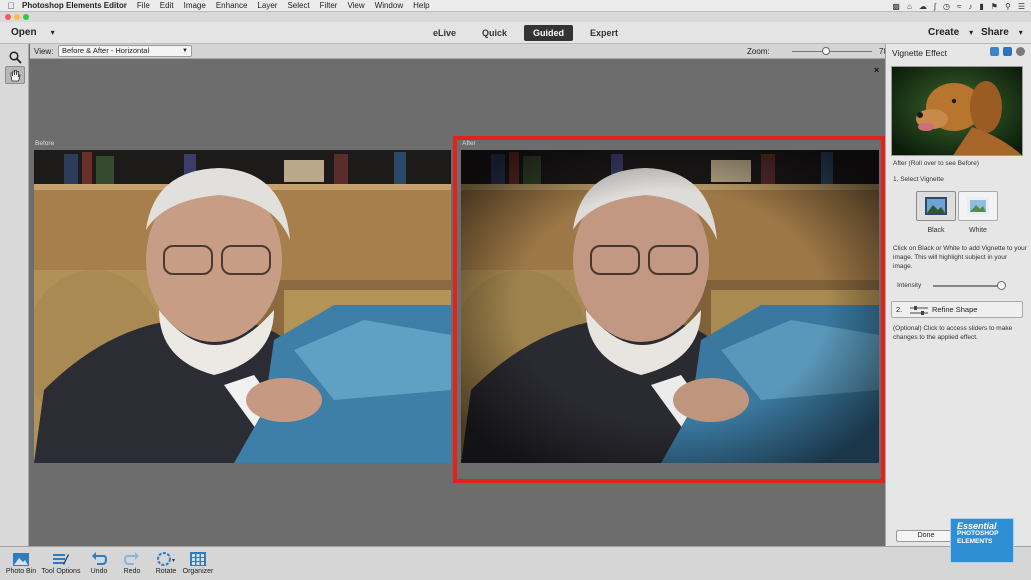  Describe the element at coordinates (970, 6) in the screenshot. I see `volume-icon: ♪` at that location.